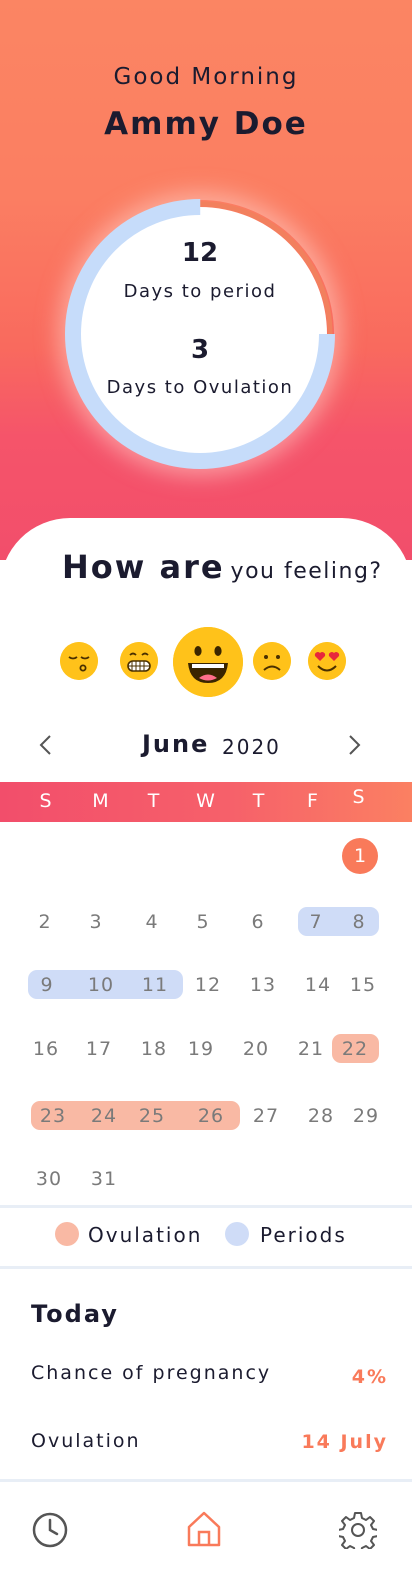  What do you see at coordinates (206, 1267) in the screenshot?
I see `legend-bottom-divider` at bounding box center [206, 1267].